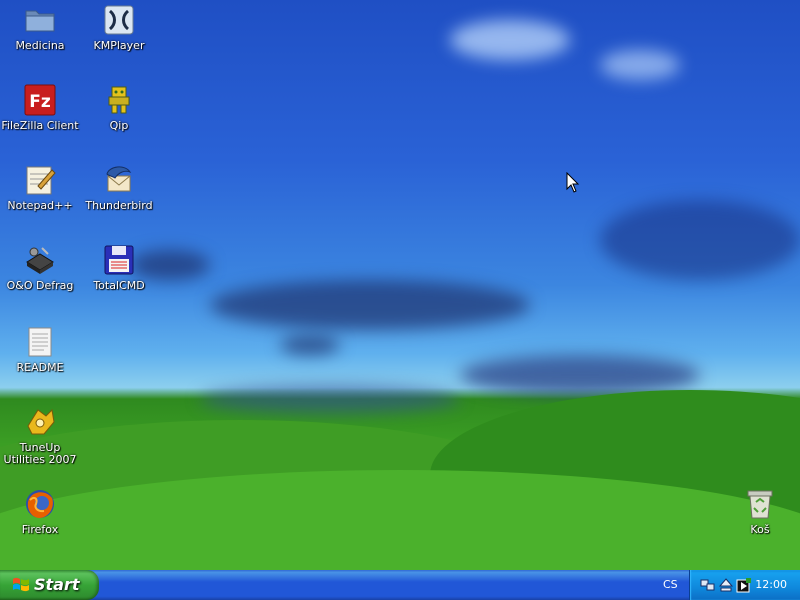 The height and width of the screenshot is (600, 800). What do you see at coordinates (760, 504) in the screenshot?
I see `recycle-bin-icon` at bounding box center [760, 504].